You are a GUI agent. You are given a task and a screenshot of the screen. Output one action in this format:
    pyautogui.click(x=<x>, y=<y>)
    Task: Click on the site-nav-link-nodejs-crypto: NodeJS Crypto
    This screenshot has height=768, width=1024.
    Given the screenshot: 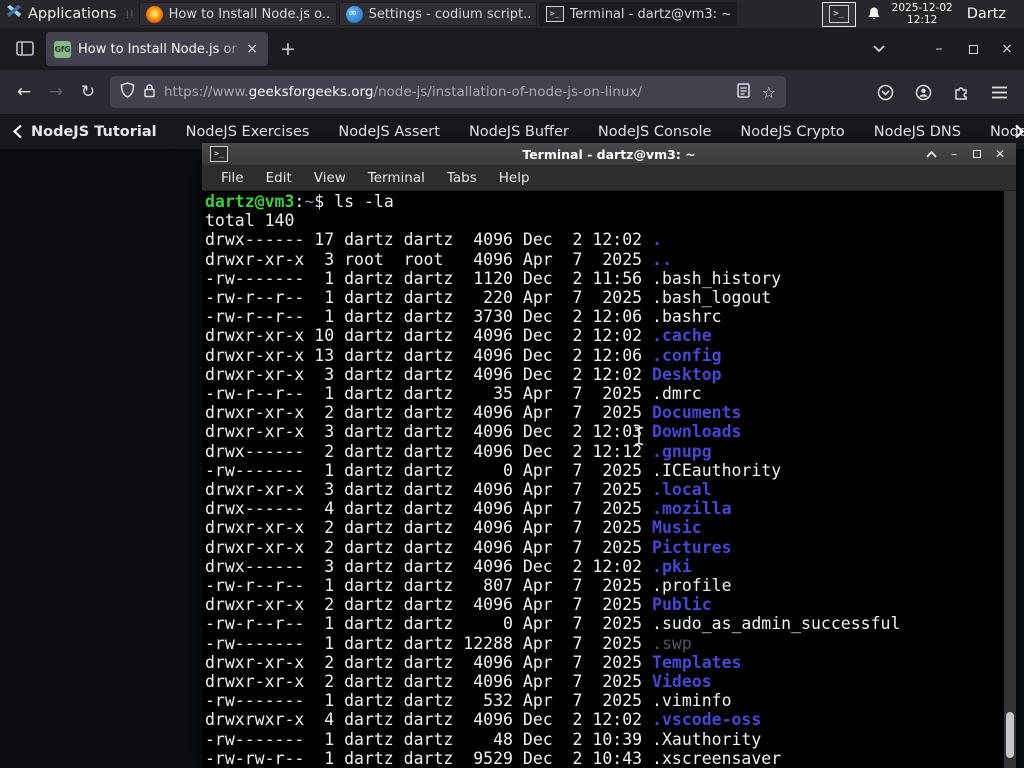 What is the action you would take?
    pyautogui.click(x=792, y=132)
    